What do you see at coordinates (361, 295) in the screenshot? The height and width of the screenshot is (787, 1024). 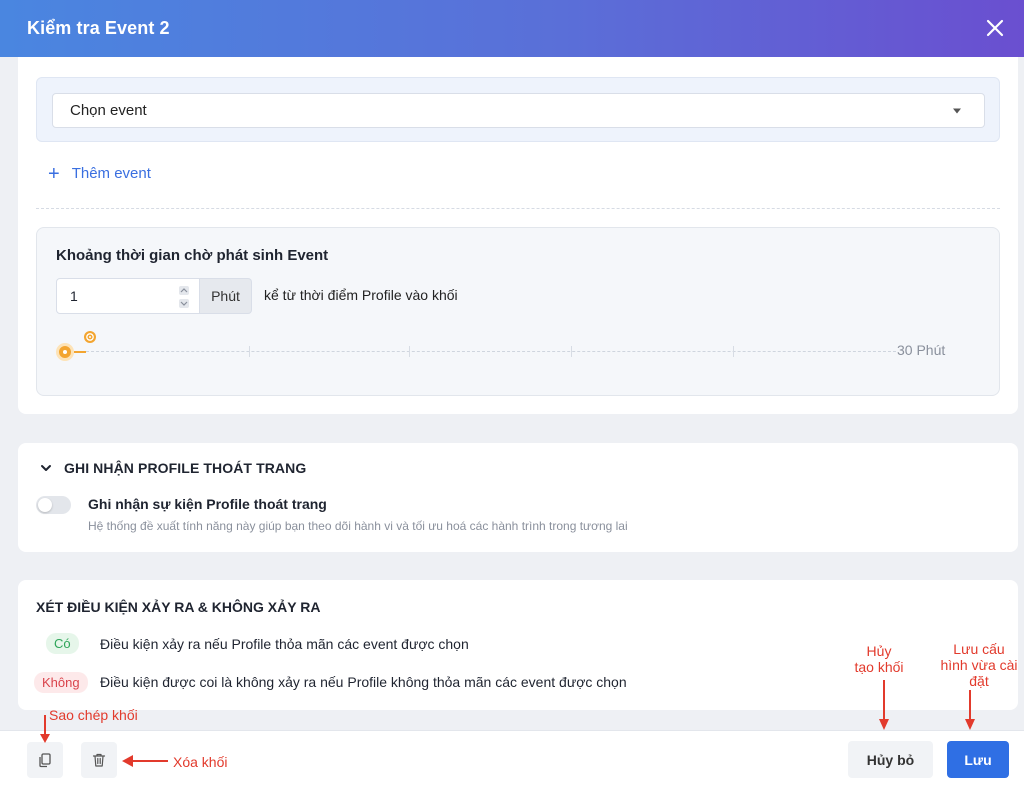 I see `wait-time-since-text: kể từ thời điểm Profile vào khối` at bounding box center [361, 295].